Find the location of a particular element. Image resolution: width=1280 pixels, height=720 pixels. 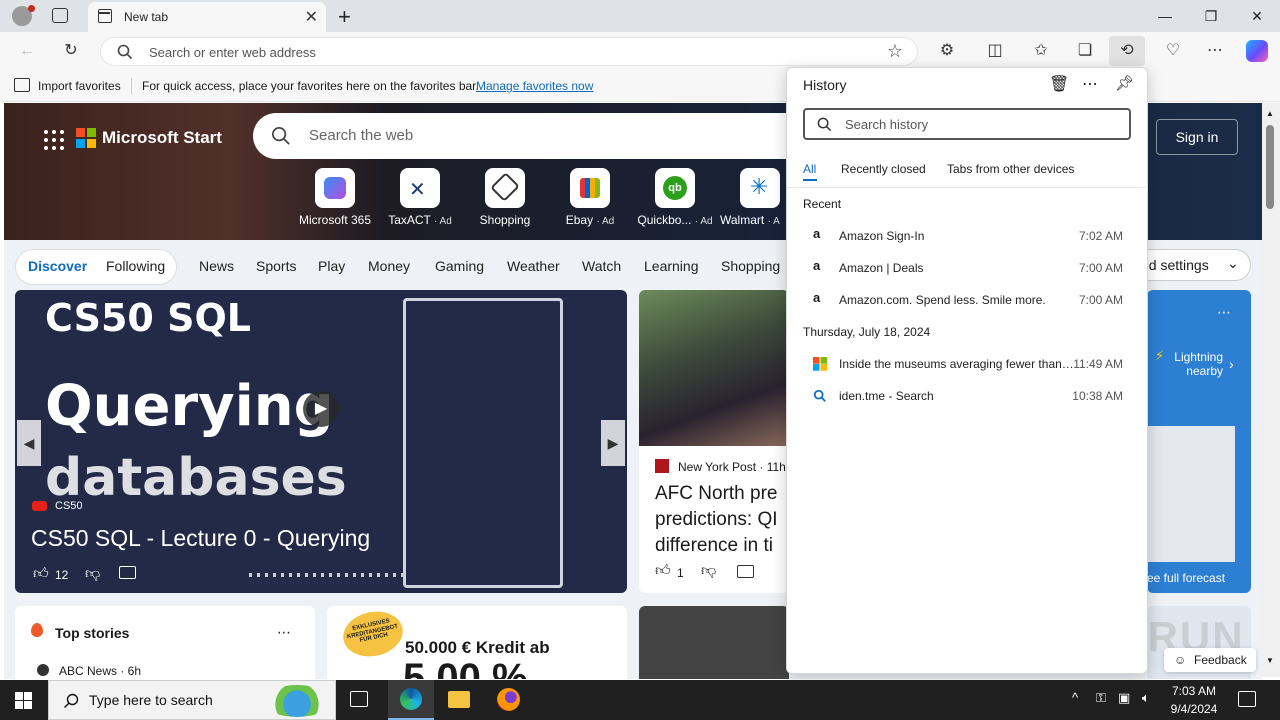

edge-icon is located at coordinates (411, 699).